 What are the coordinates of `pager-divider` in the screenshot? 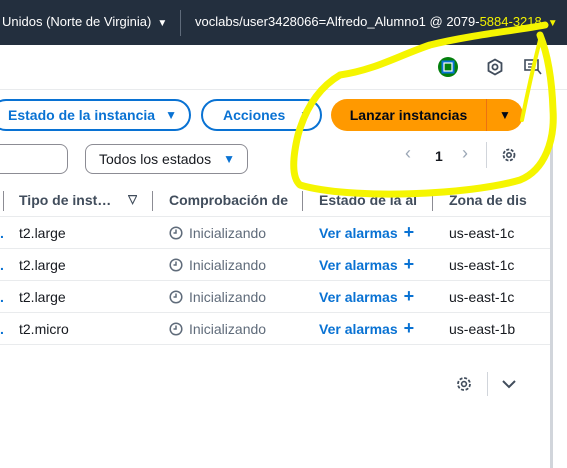 It's located at (486, 155).